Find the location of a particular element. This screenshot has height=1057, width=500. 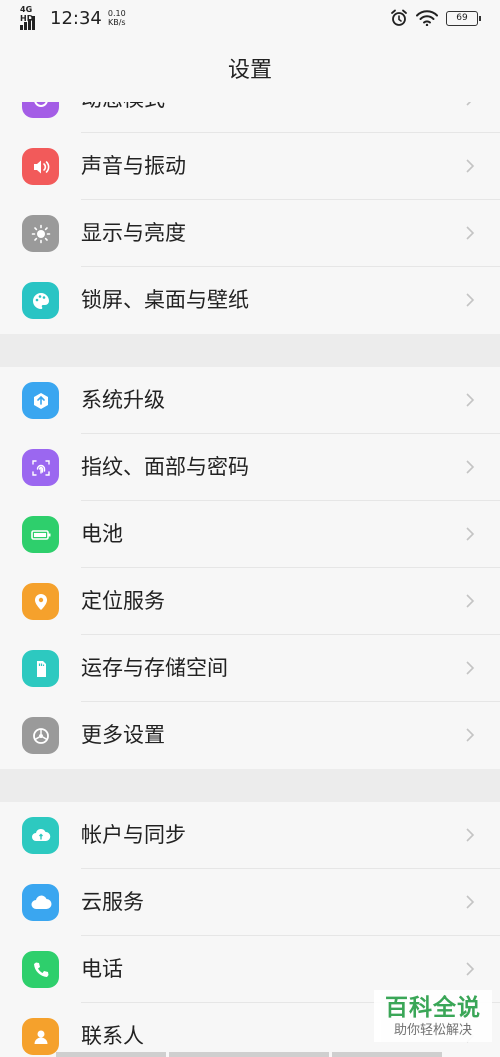

settings-item-cloud-service: 云服务 is located at coordinates (250, 902).